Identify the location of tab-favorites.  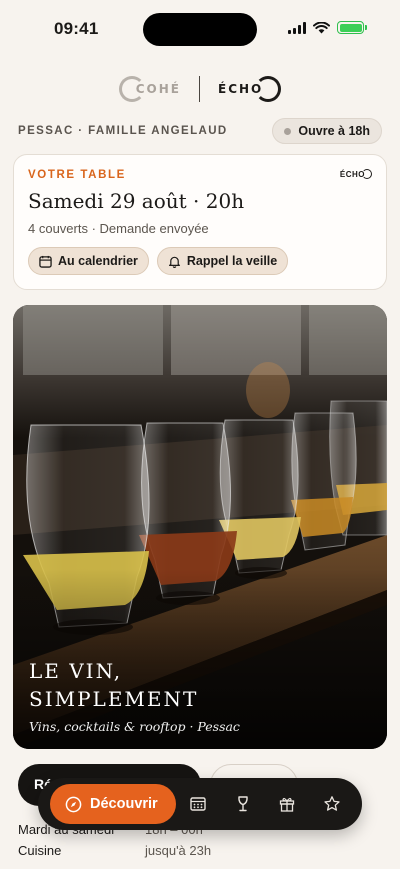
(332, 804).